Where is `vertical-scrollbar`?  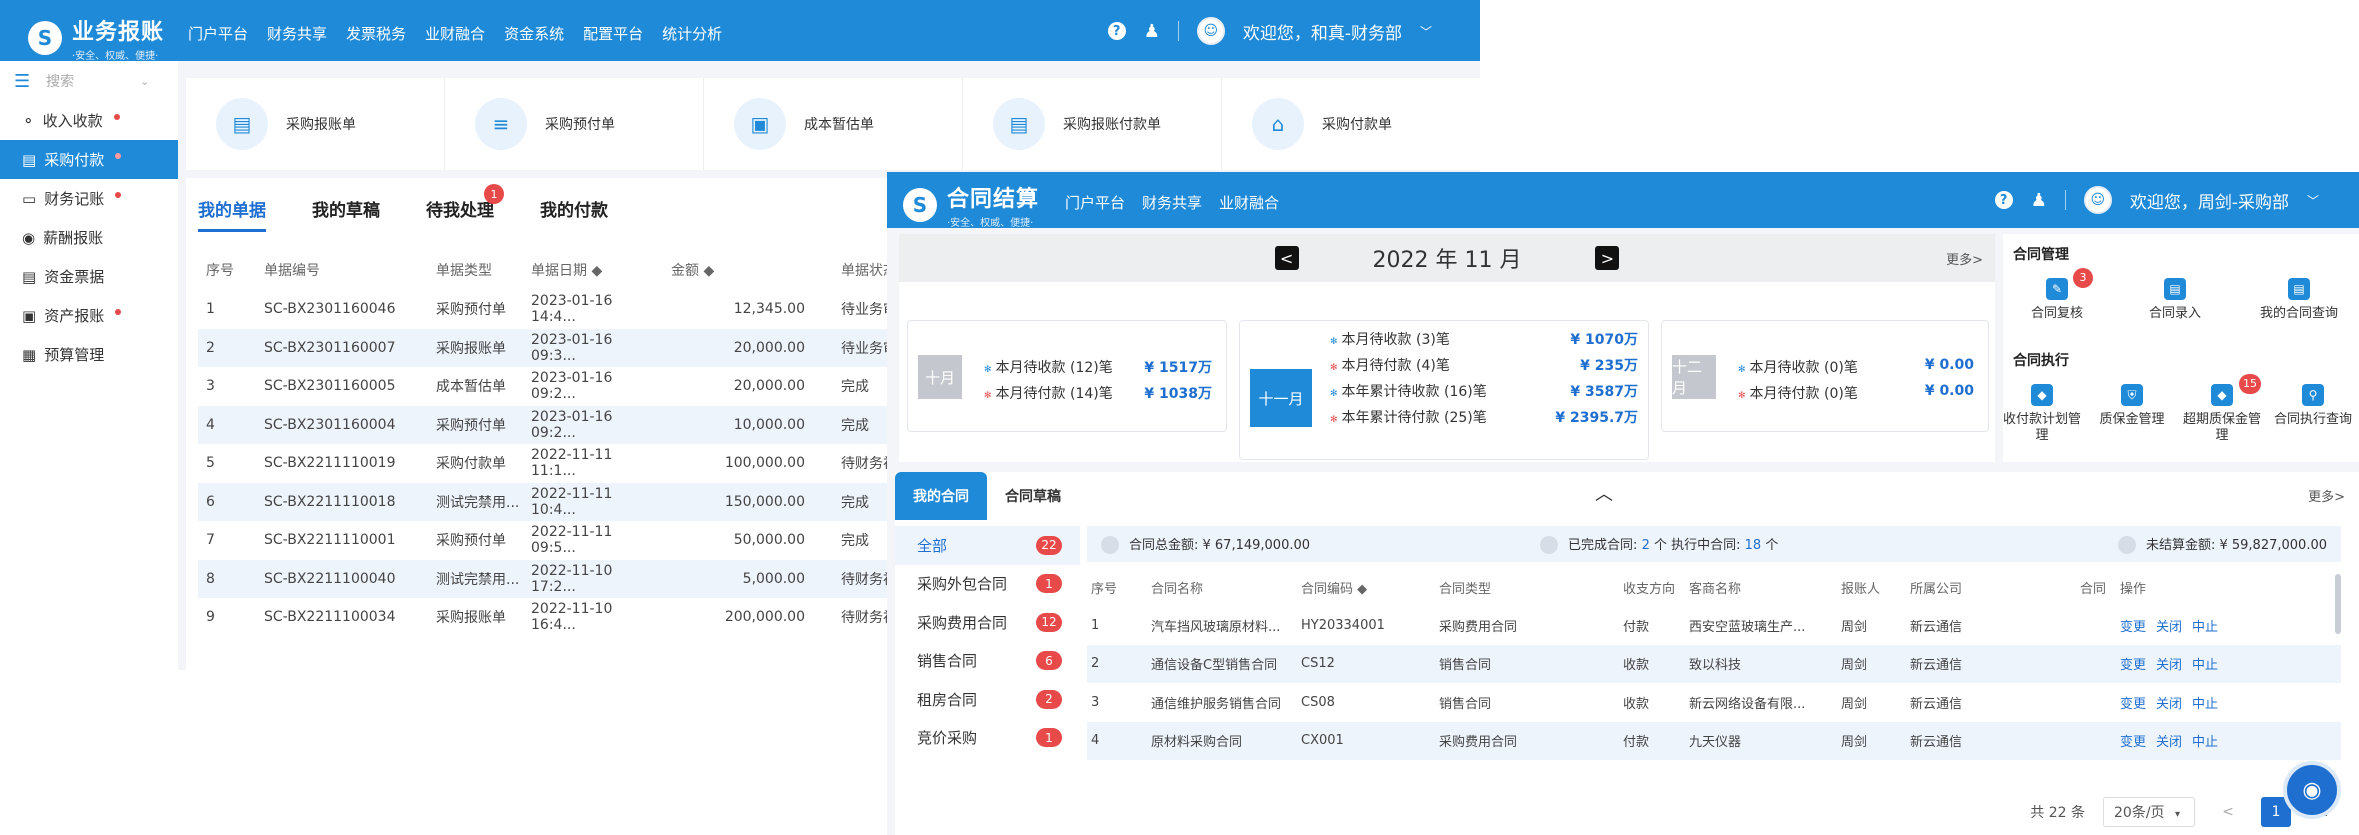 vertical-scrollbar is located at coordinates (2338, 604).